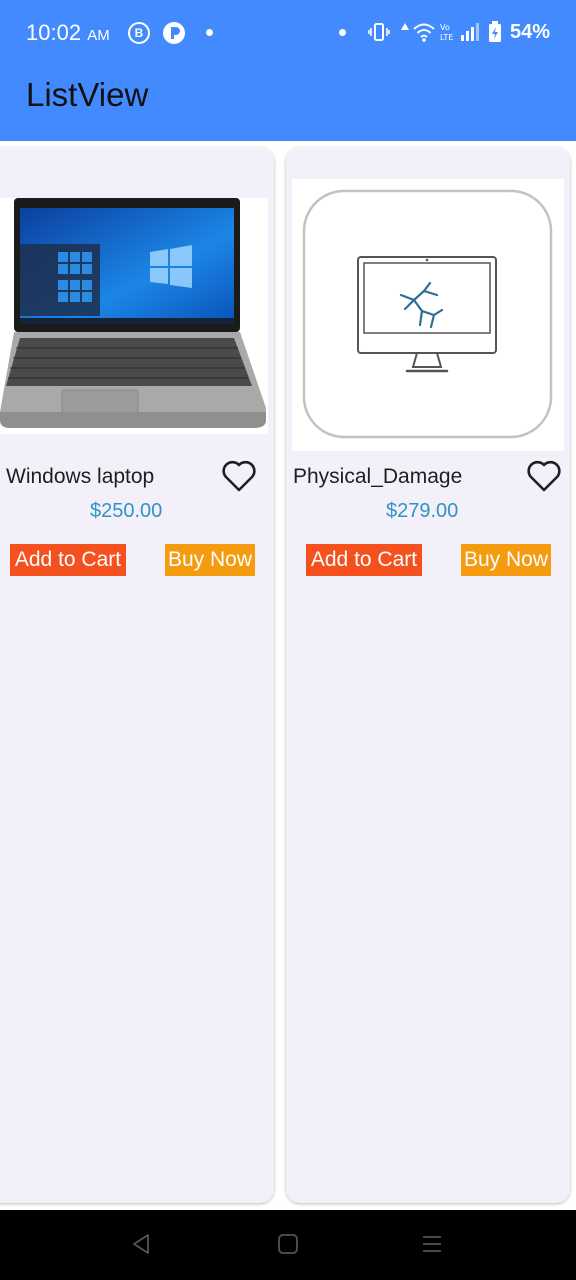  What do you see at coordinates (446, 37) in the screenshot?
I see `svg-text: LTE` at bounding box center [446, 37].